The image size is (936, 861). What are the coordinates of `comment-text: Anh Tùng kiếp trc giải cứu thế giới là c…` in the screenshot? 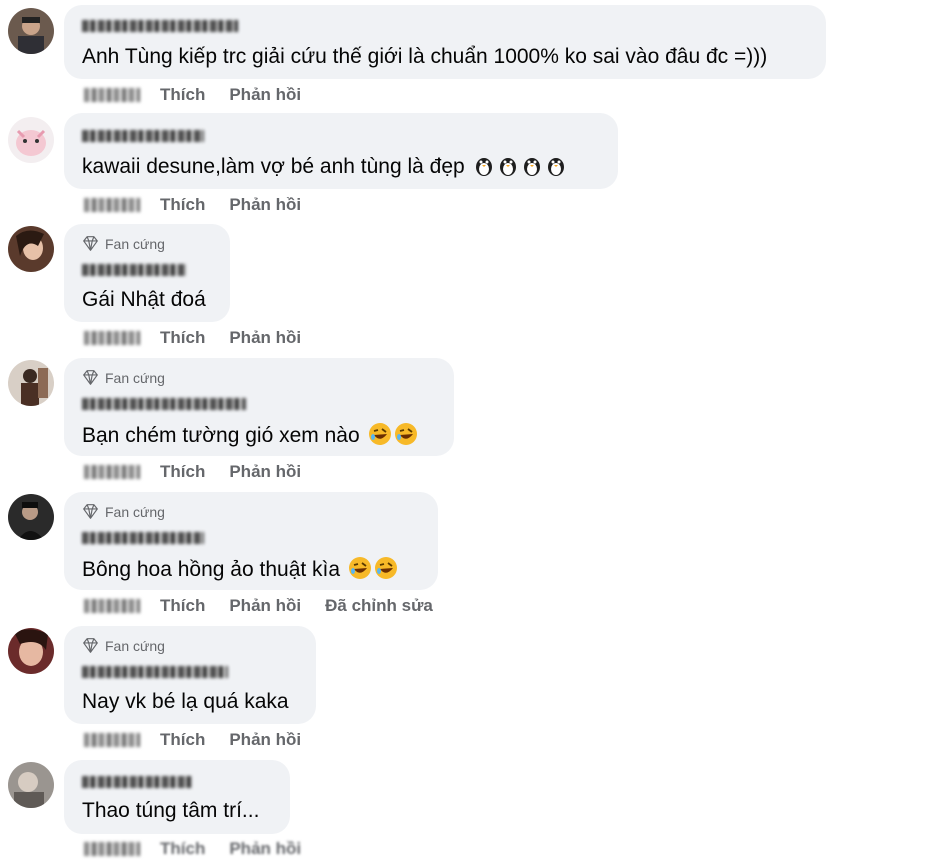 It's located at (425, 56).